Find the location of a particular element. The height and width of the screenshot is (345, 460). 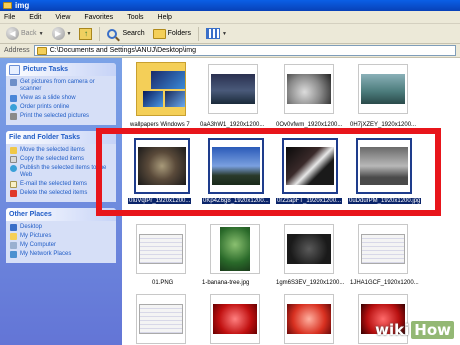

file-folder-tasks-title: File and Folder Tasks is located at coordinates (45, 137).